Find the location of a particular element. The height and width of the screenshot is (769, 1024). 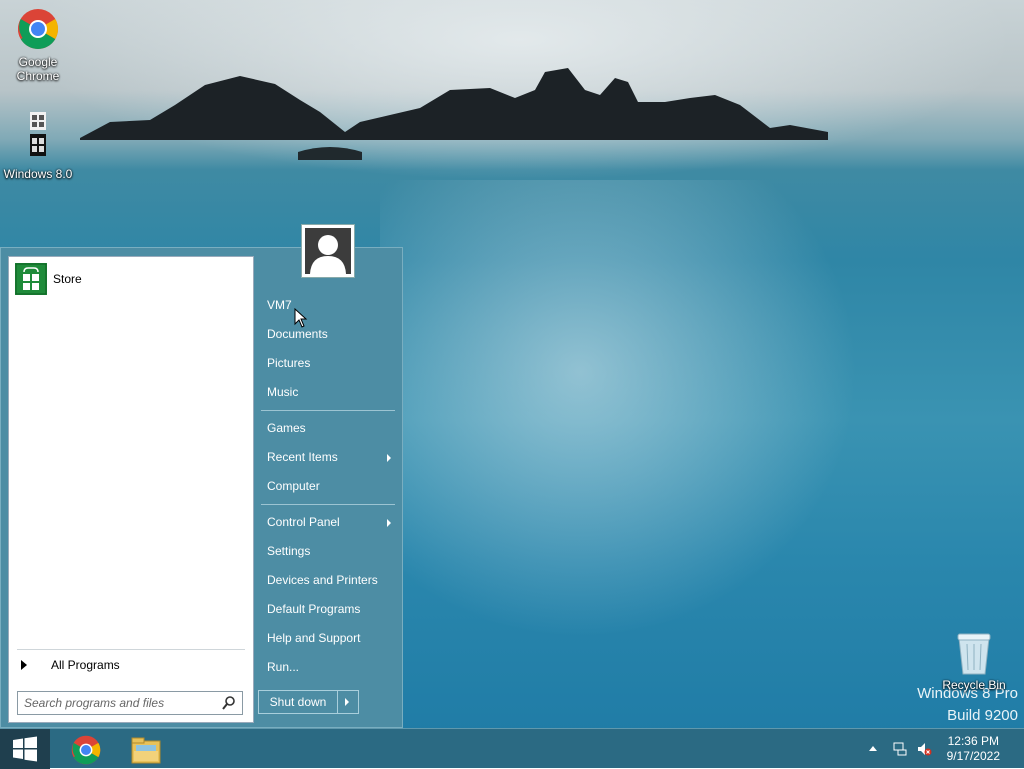

clock-time: 12:36 PM is located at coordinates (973, 741).